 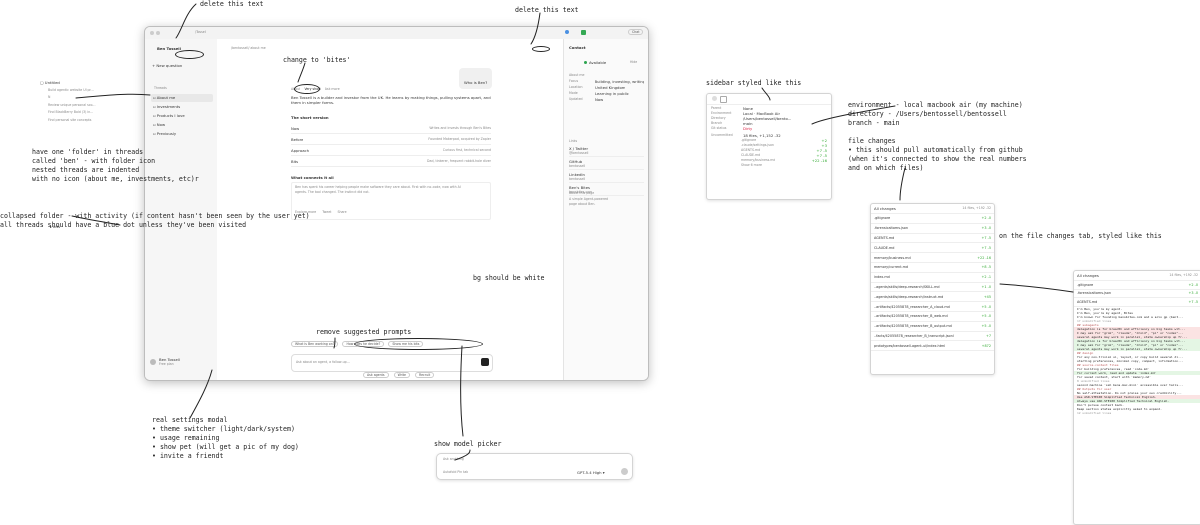 I want to click on annotation-delete-right: delete this text, so click(x=547, y=10).